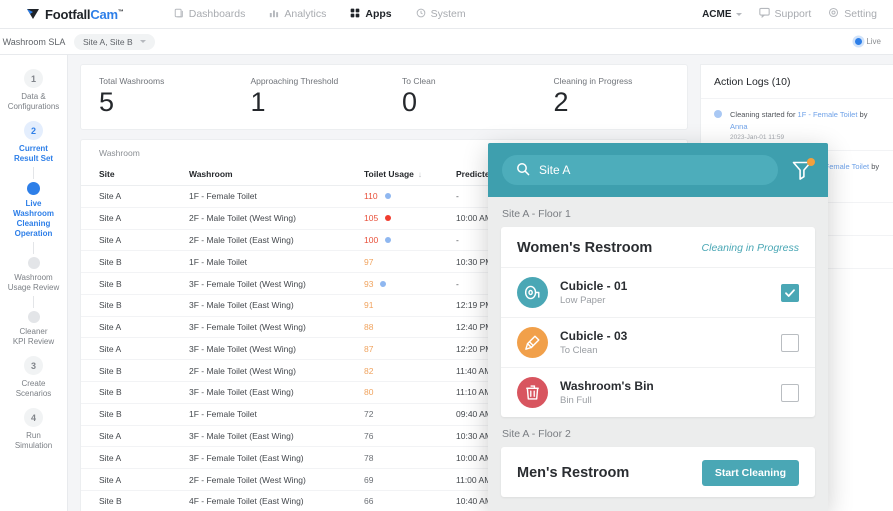 Image resolution: width=893 pixels, height=511 pixels. What do you see at coordinates (658, 247) in the screenshot?
I see `room-header: Women's Restroom Cleaning in Progress` at bounding box center [658, 247].